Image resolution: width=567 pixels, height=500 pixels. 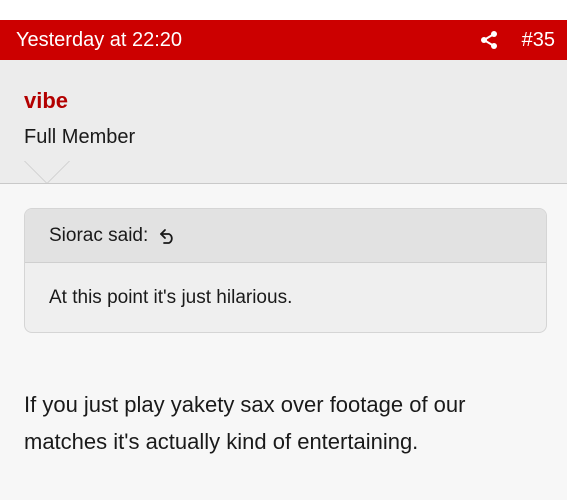 I want to click on quote-text: At this point it's just hilarious., so click(x=171, y=297).